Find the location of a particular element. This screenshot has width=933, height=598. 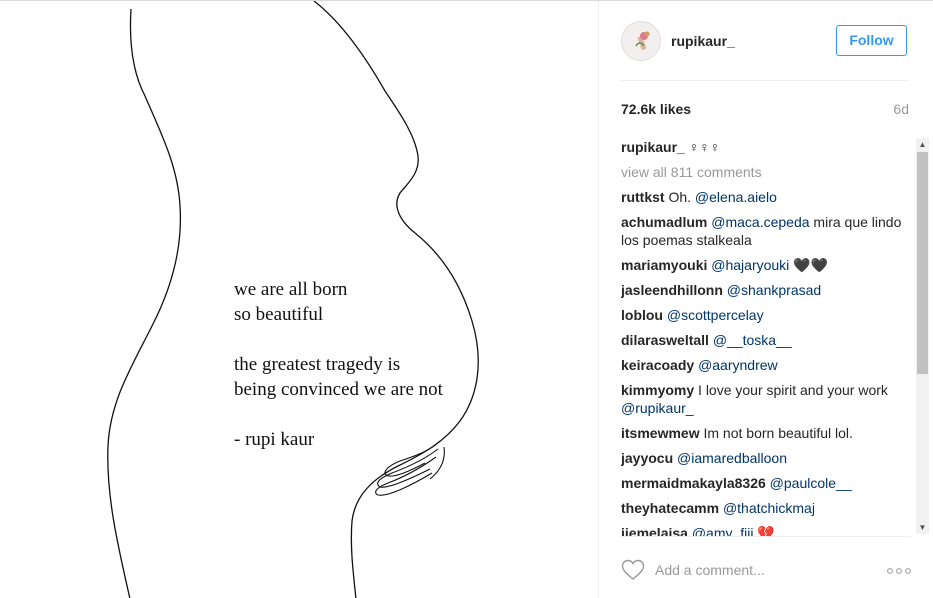

comment-text: 💔 is located at coordinates (764, 530).